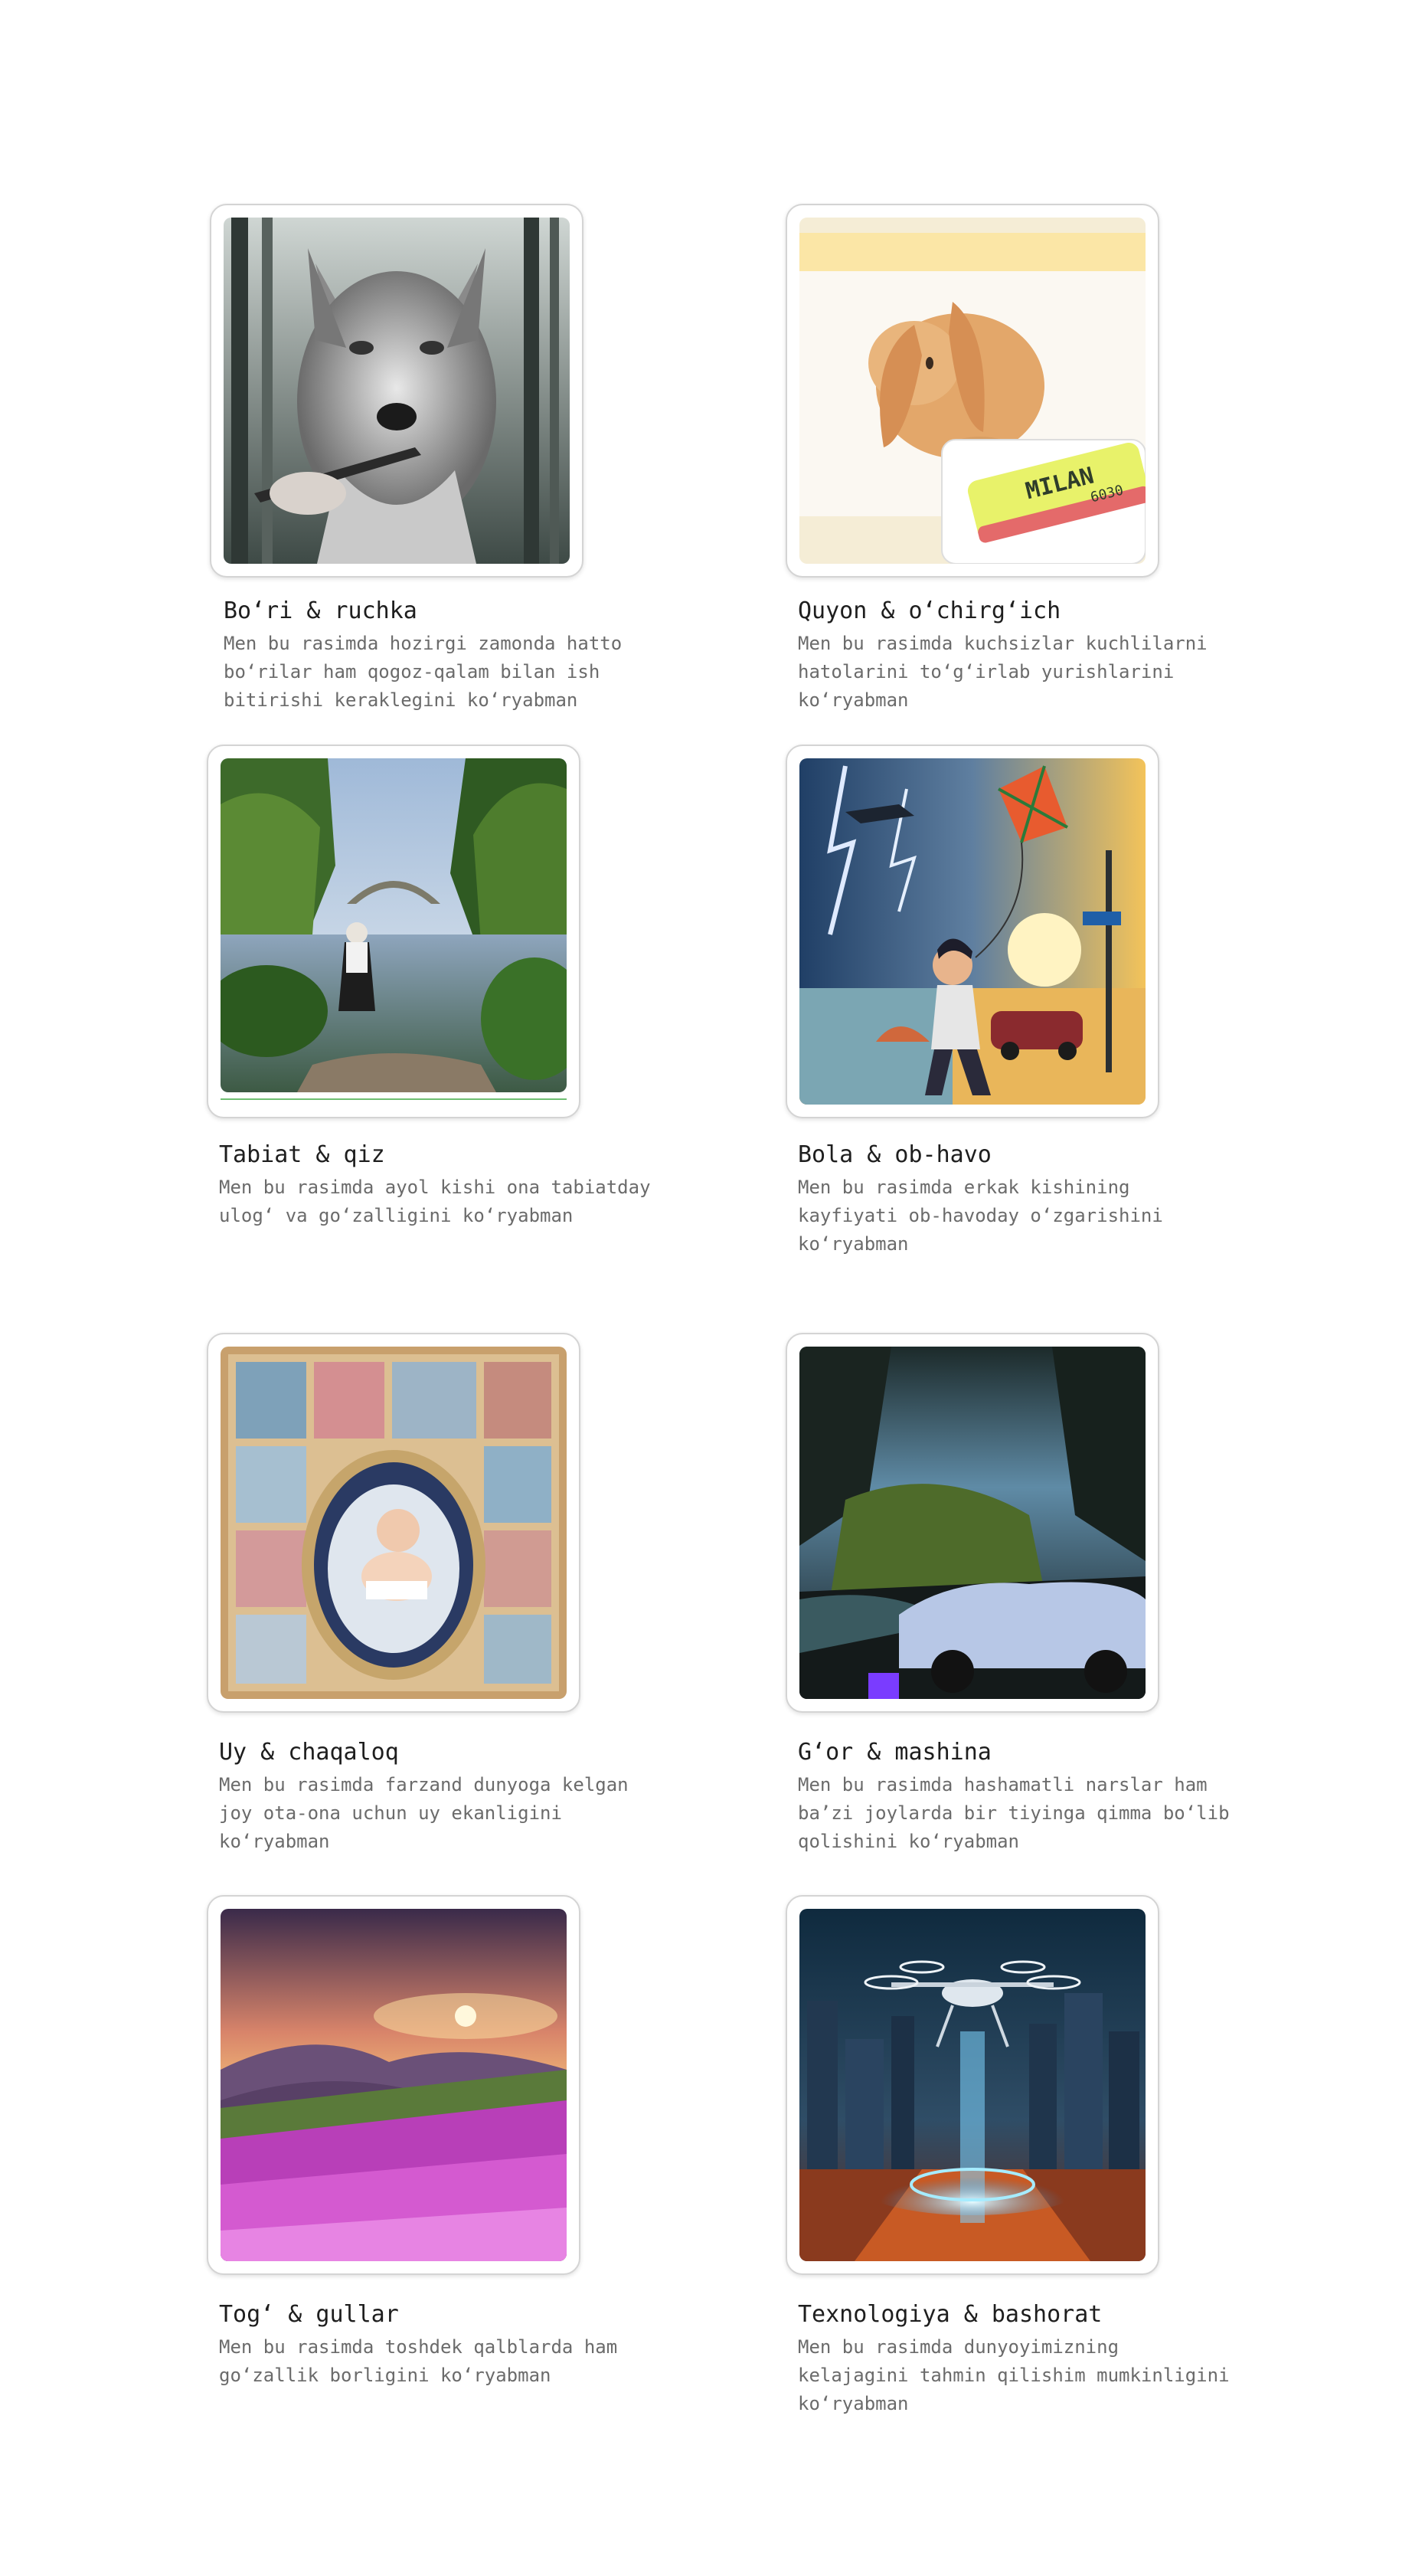 This screenshot has height=2576, width=1412. I want to click on card-description-line: ulog‘ va go‘zalligini ko‘ryabman, so click(397, 1215).